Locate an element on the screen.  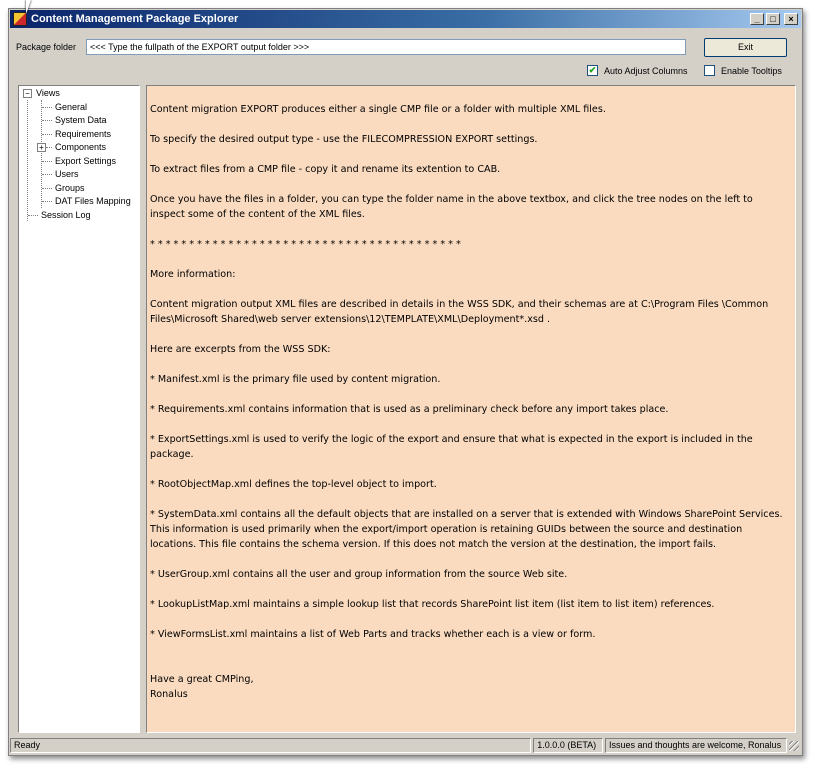
tree-node-requirements: Requirements is located at coordinates (83, 134).